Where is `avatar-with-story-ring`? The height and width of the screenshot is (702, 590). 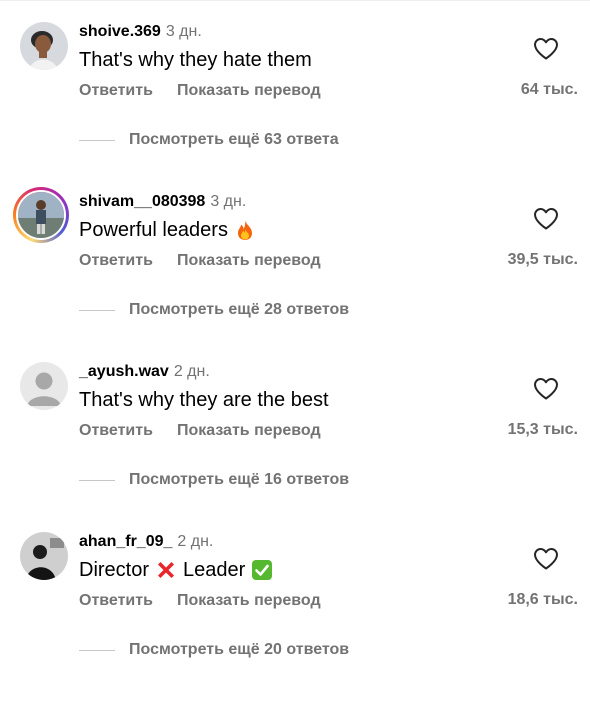 avatar-with-story-ring is located at coordinates (41, 215).